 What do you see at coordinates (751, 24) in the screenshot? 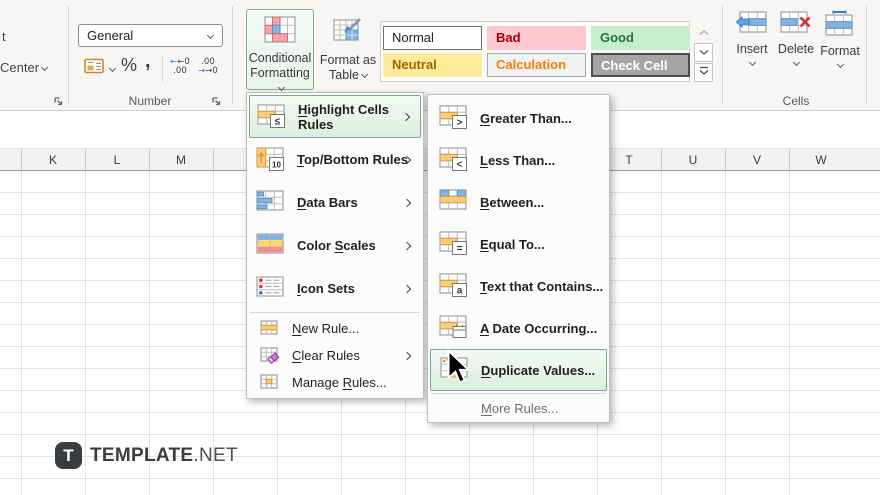
I see `insert-cells-icon` at bounding box center [751, 24].